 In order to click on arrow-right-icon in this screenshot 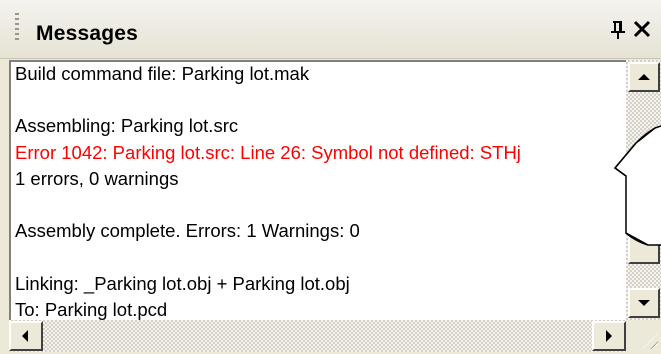, I will do `click(609, 336)`.